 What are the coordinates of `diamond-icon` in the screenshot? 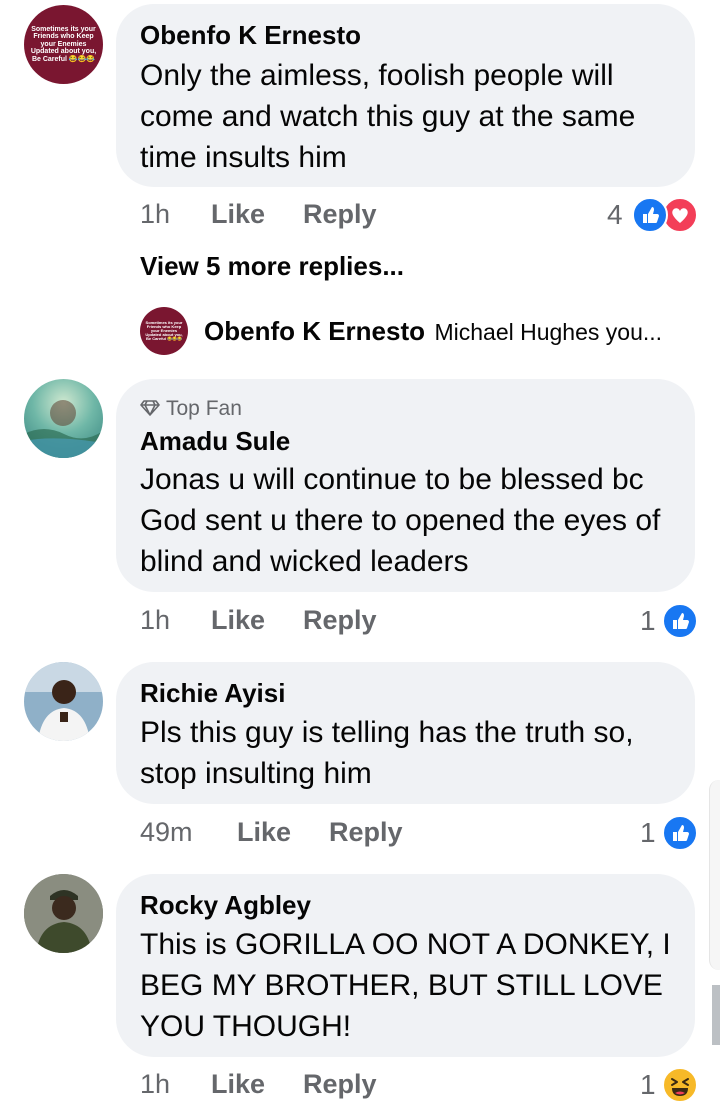 It's located at (150, 408).